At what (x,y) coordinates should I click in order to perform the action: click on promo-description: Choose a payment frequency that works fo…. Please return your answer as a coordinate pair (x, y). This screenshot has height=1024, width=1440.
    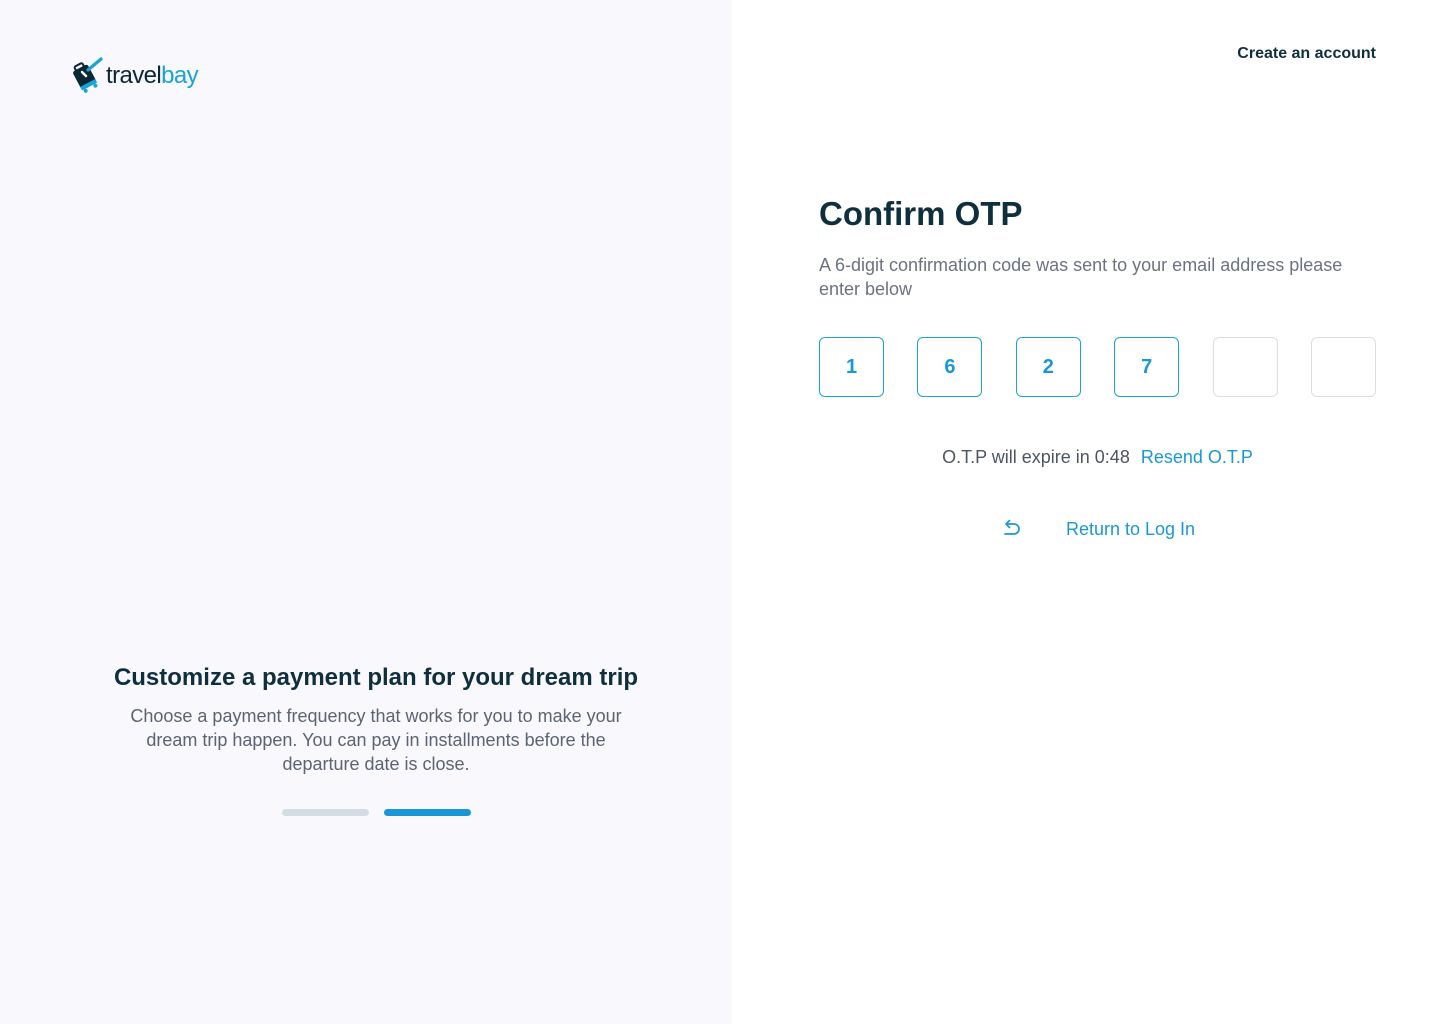
    Looking at the image, I should click on (376, 740).